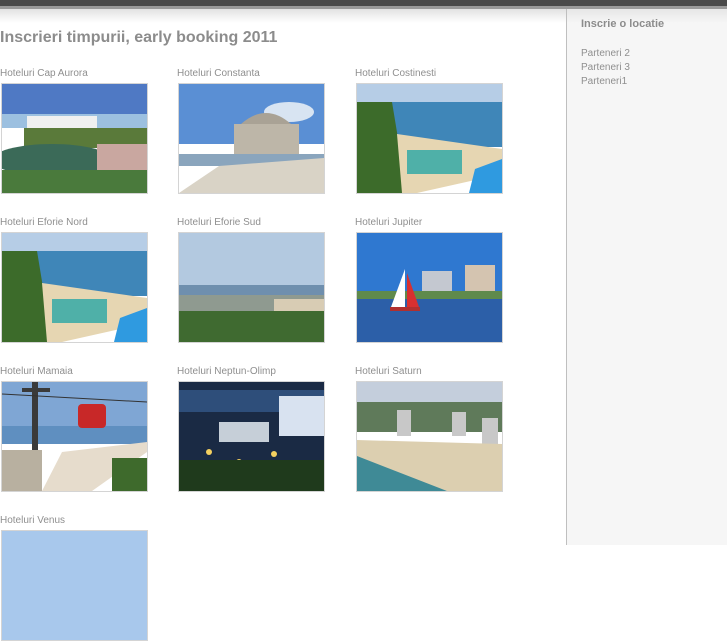  I want to click on casino-building-photo-icon, so click(251, 138).